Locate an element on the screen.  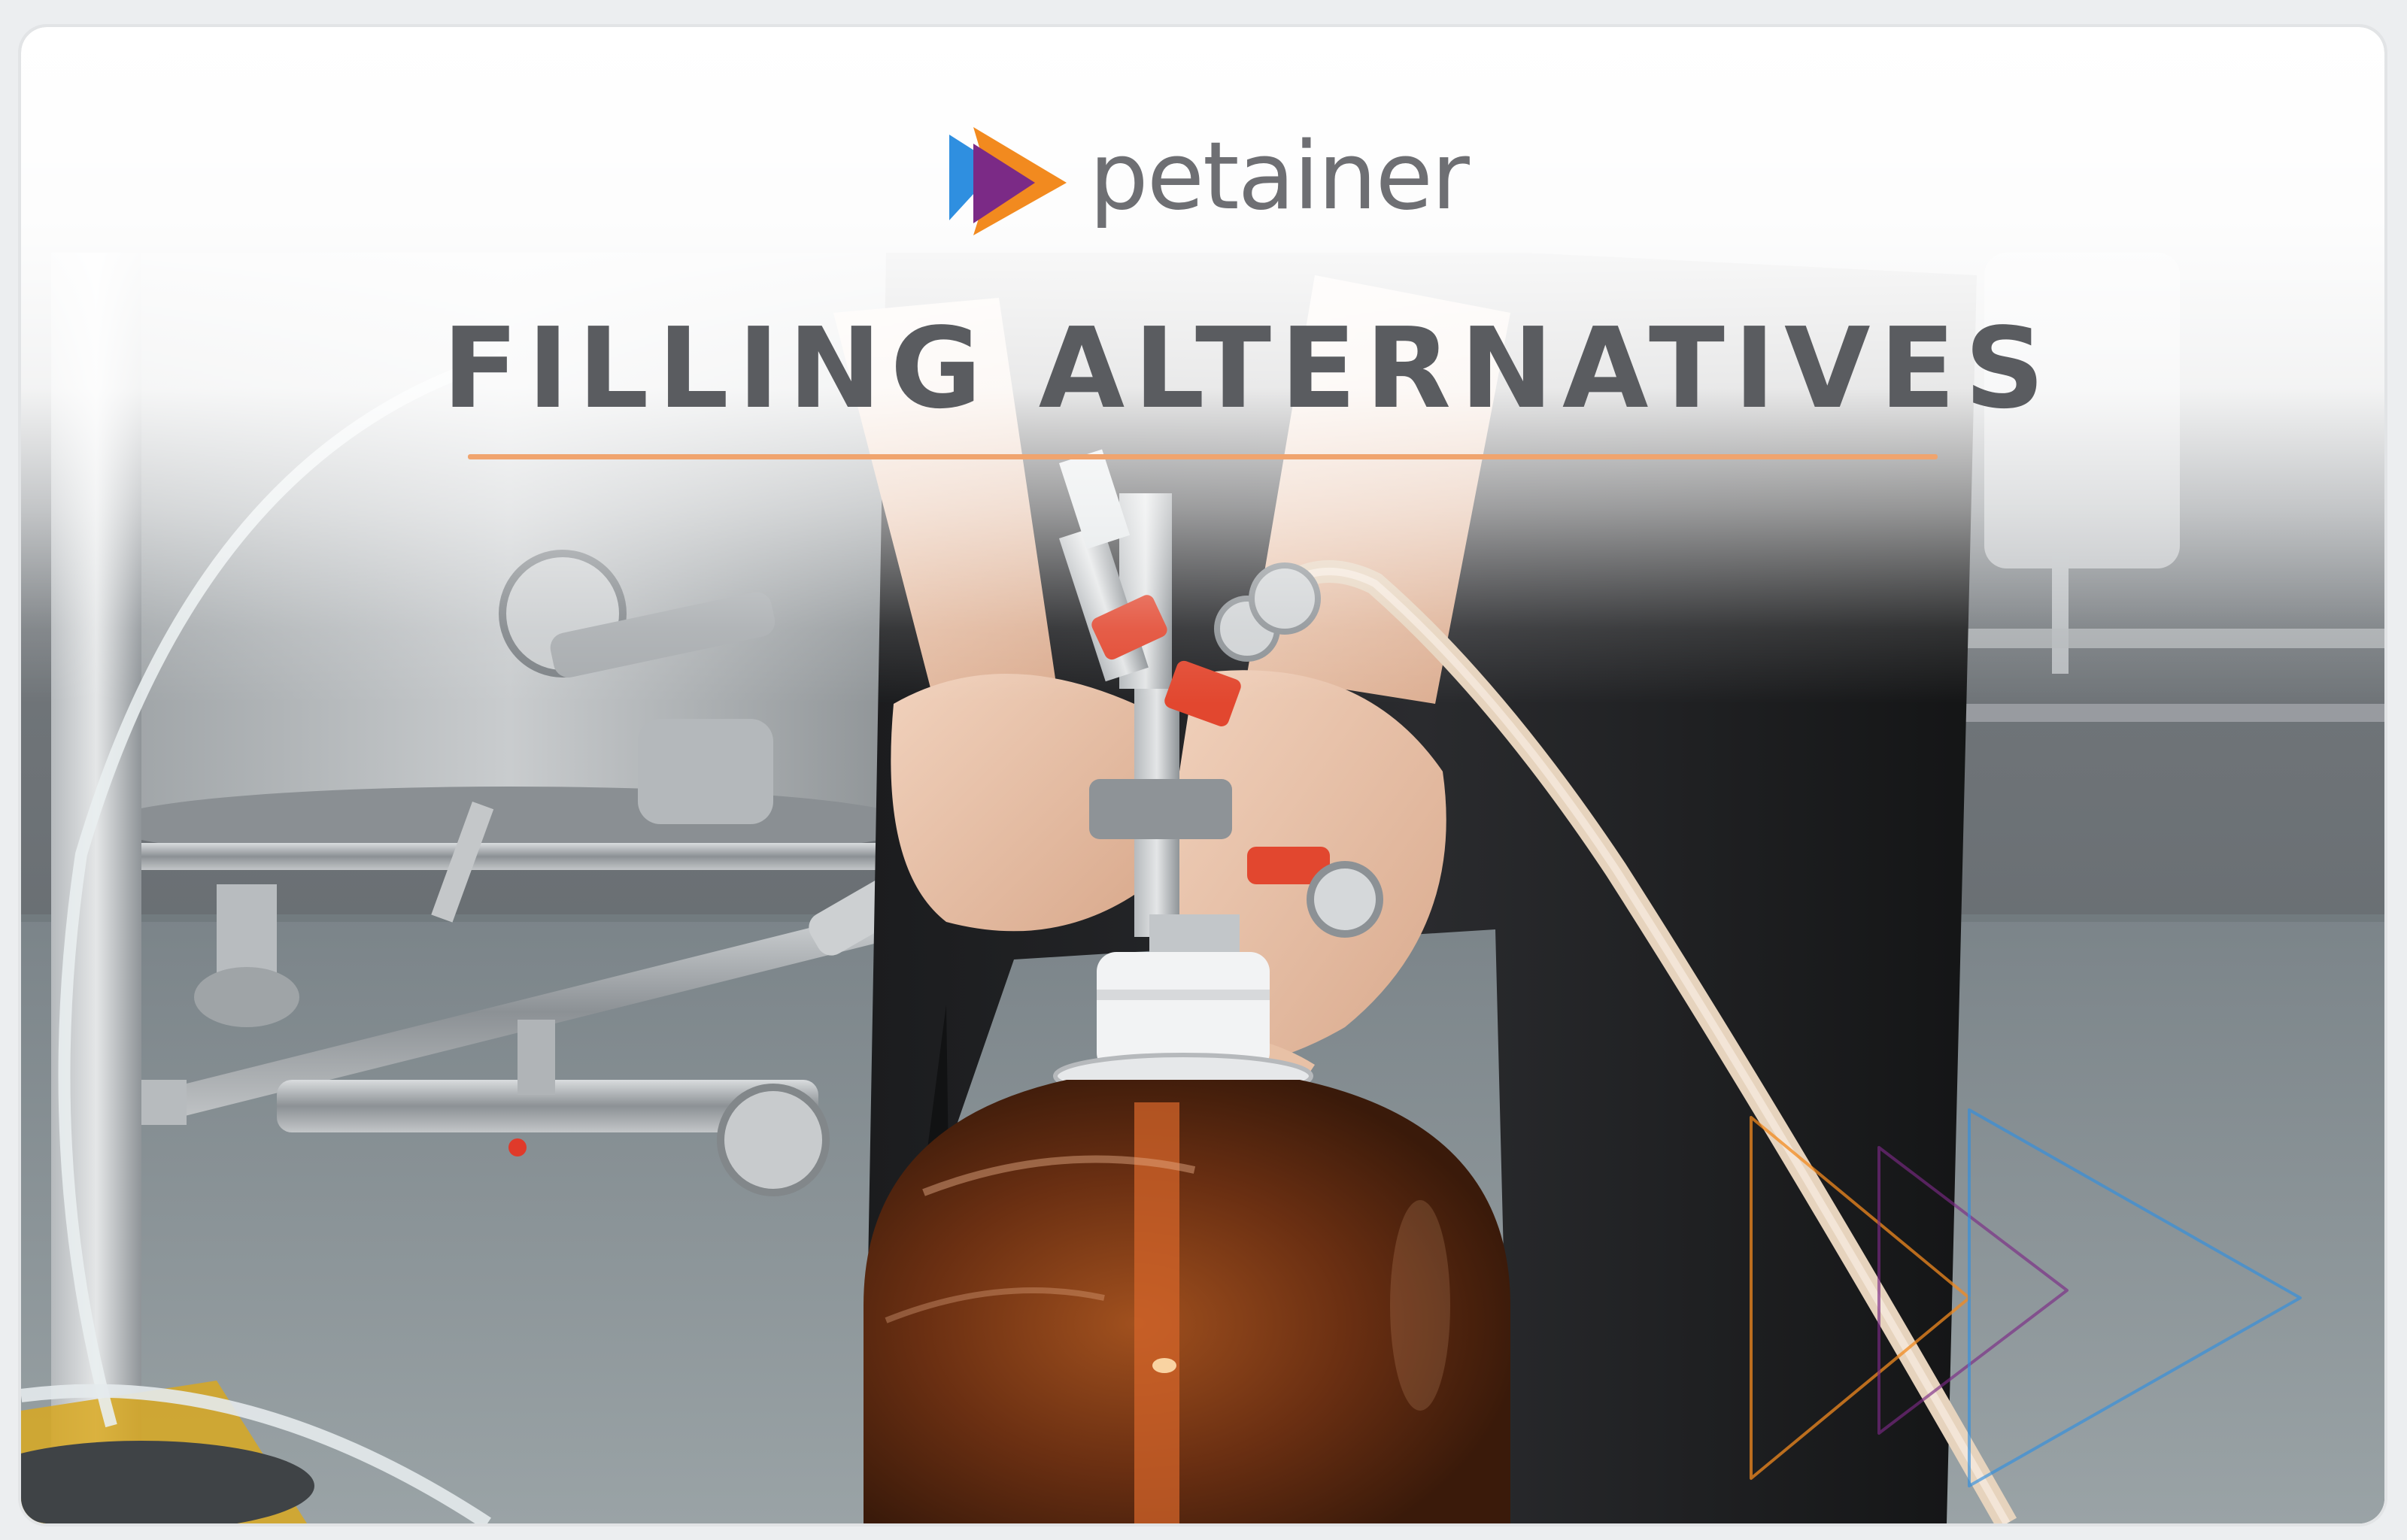
petainer-play-triangles-logo-icon is located at coordinates (1008, 181).